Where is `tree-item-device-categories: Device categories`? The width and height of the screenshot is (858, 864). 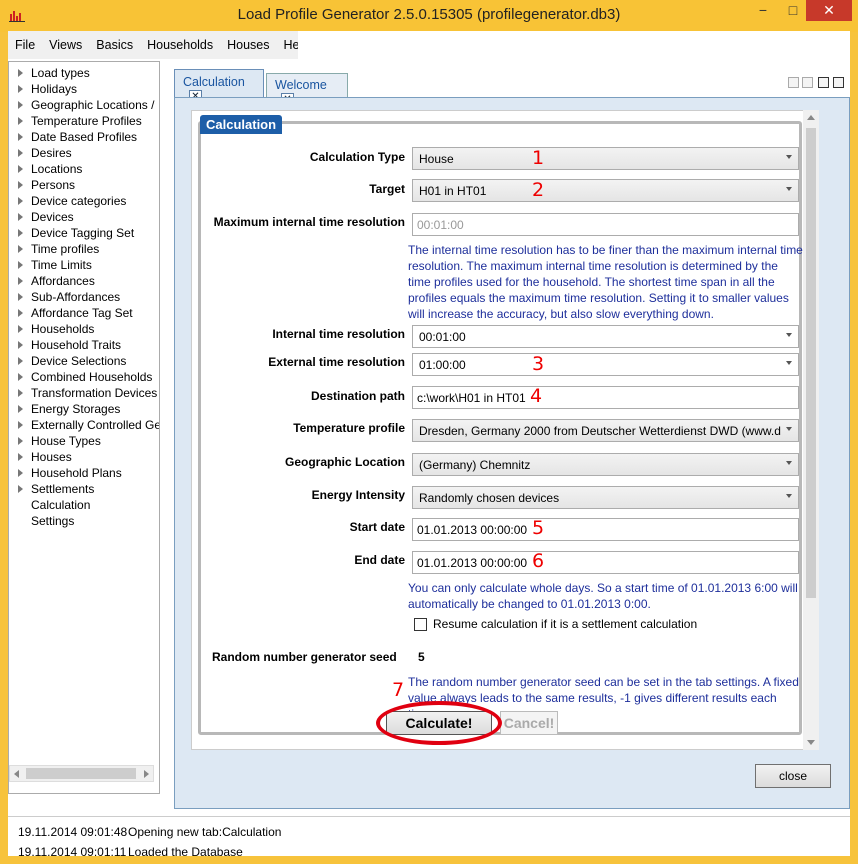 tree-item-device-categories: Device categories is located at coordinates (84, 201).